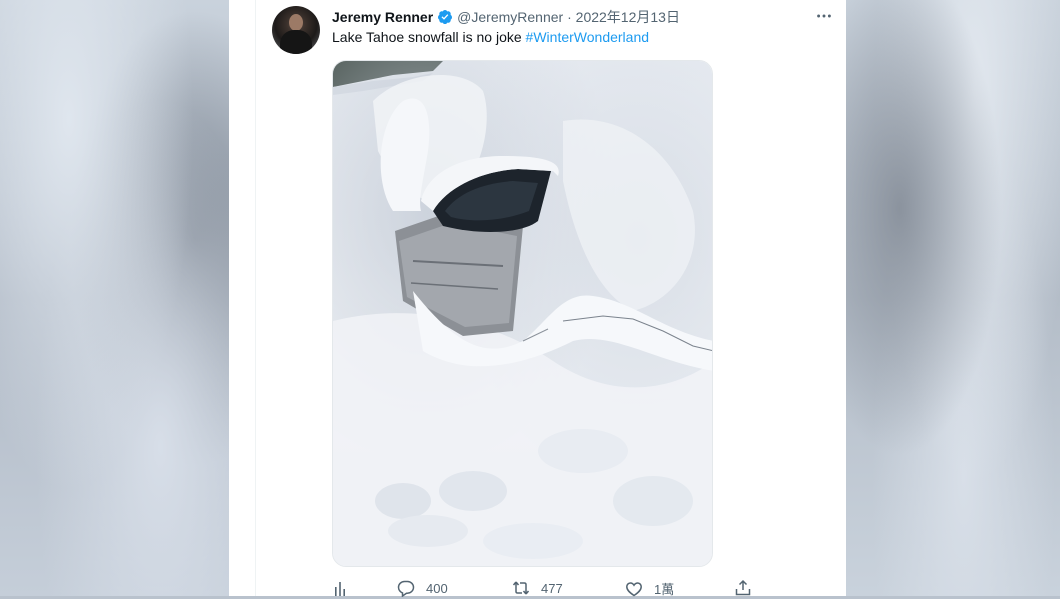 The width and height of the screenshot is (1060, 599). I want to click on verified-icon, so click(445, 17).